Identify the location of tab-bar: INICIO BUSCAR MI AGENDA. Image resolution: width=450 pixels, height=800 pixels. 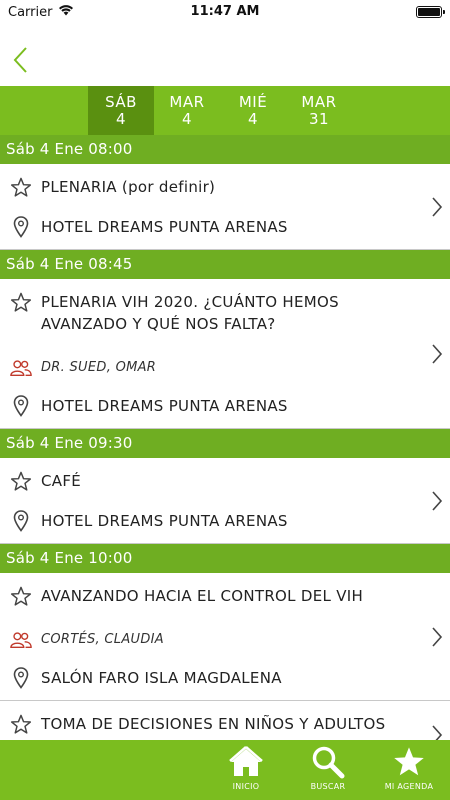
(225, 770).